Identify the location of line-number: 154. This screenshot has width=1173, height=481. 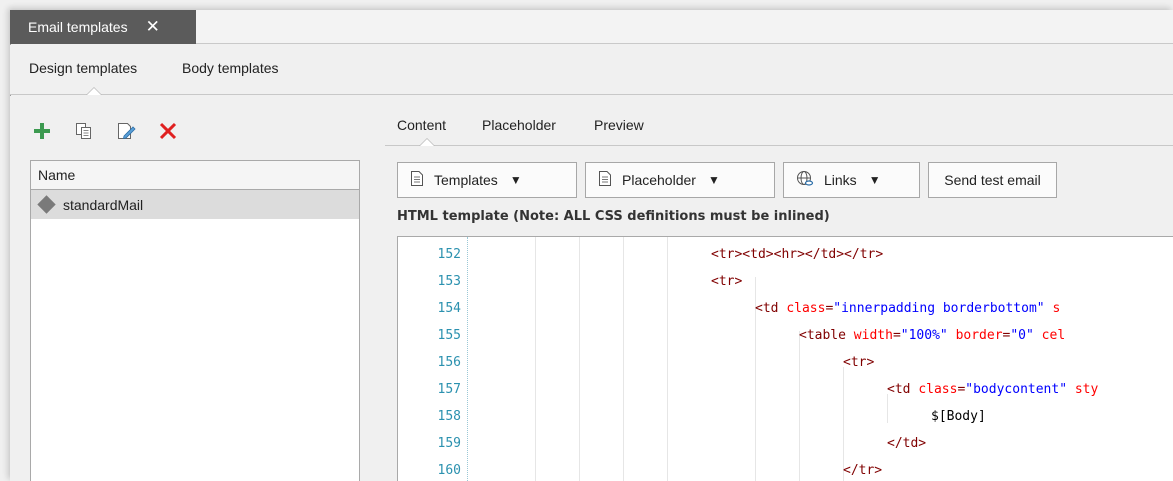
(449, 308).